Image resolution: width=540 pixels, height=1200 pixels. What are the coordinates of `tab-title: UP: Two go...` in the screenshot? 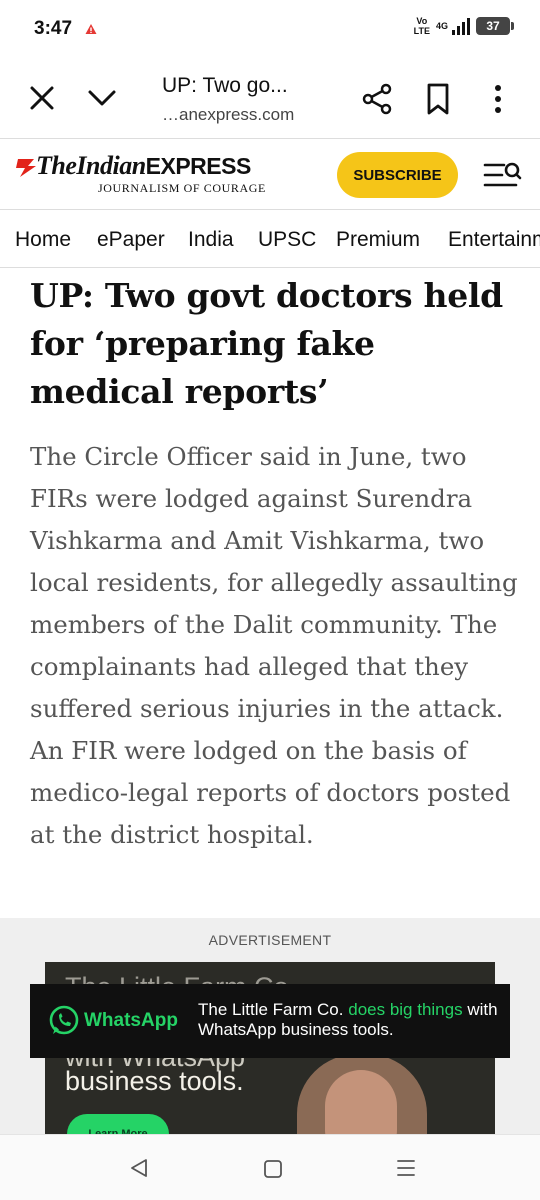 It's located at (225, 86).